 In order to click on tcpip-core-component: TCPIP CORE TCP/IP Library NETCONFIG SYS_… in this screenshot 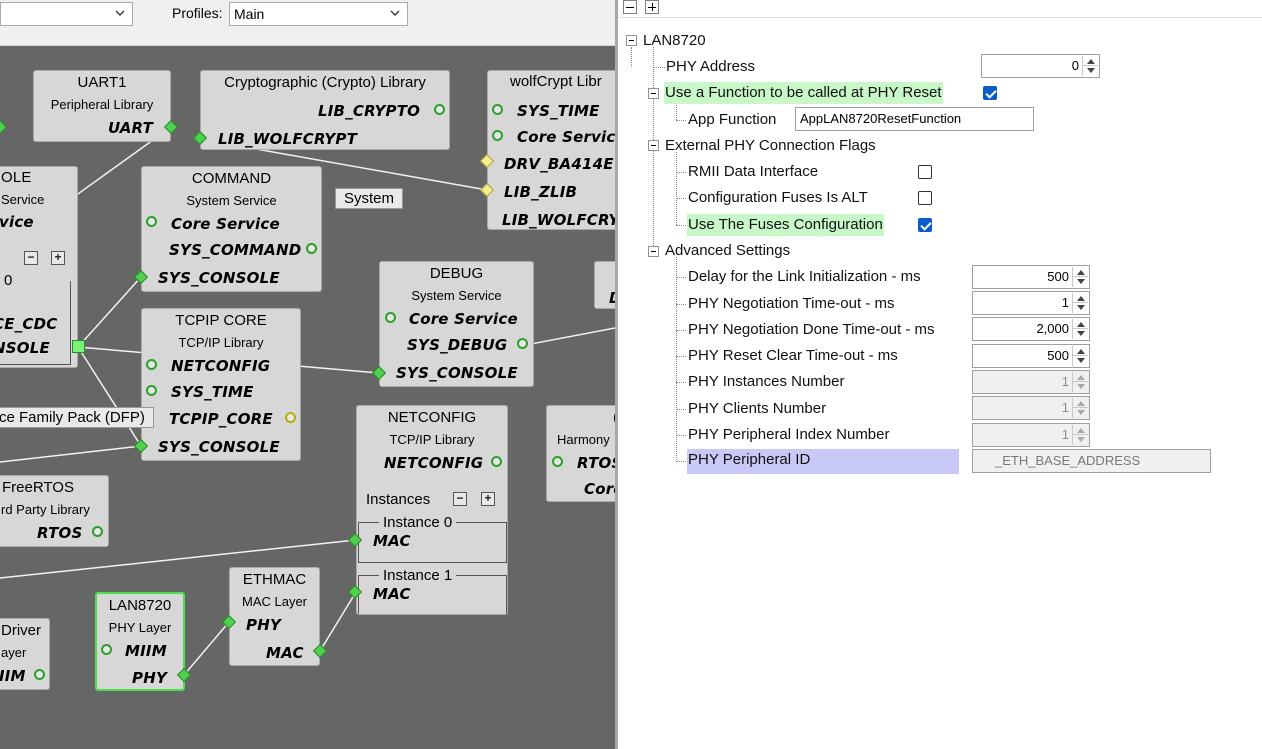, I will do `click(221, 384)`.